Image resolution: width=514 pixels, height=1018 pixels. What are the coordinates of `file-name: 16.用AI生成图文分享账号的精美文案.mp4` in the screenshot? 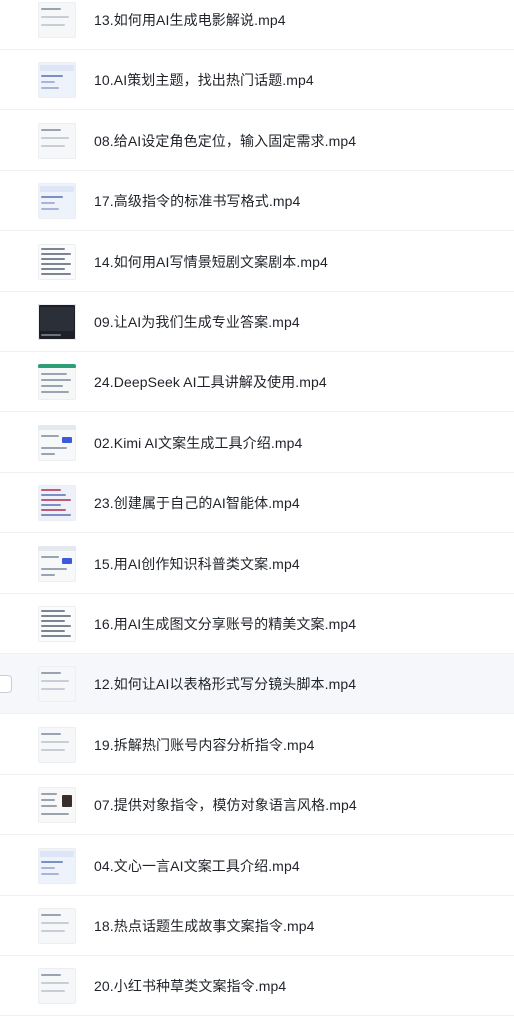 It's located at (225, 624).